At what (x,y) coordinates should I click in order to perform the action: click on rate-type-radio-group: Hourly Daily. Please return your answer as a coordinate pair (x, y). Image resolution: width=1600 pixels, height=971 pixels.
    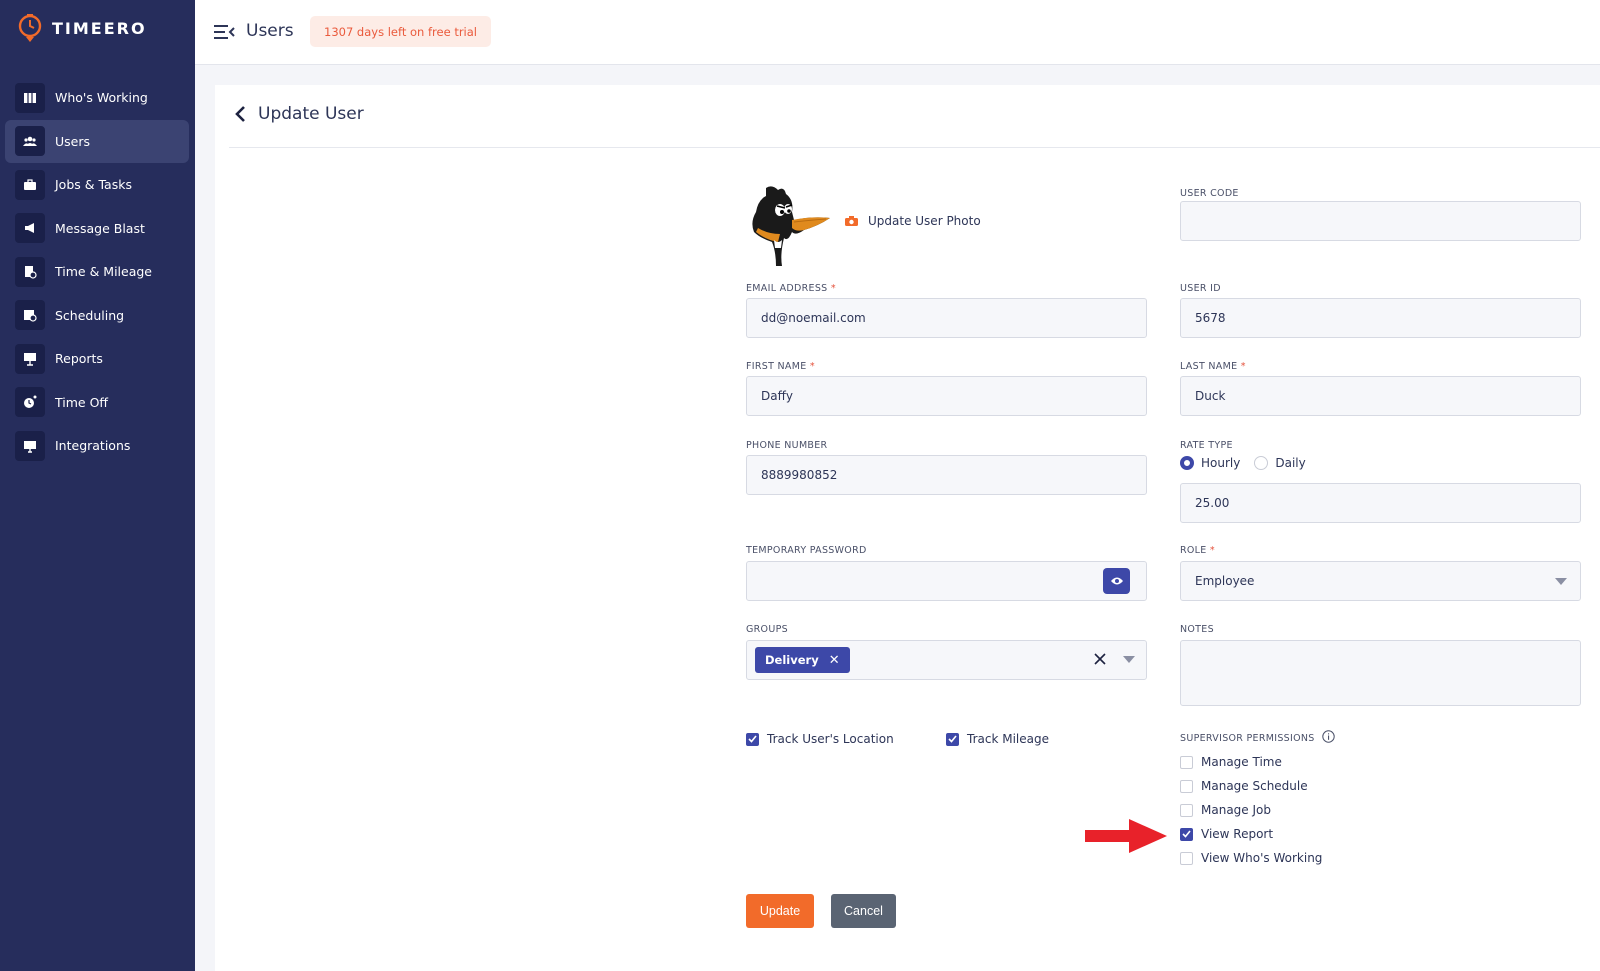
    Looking at the image, I should click on (1250, 463).